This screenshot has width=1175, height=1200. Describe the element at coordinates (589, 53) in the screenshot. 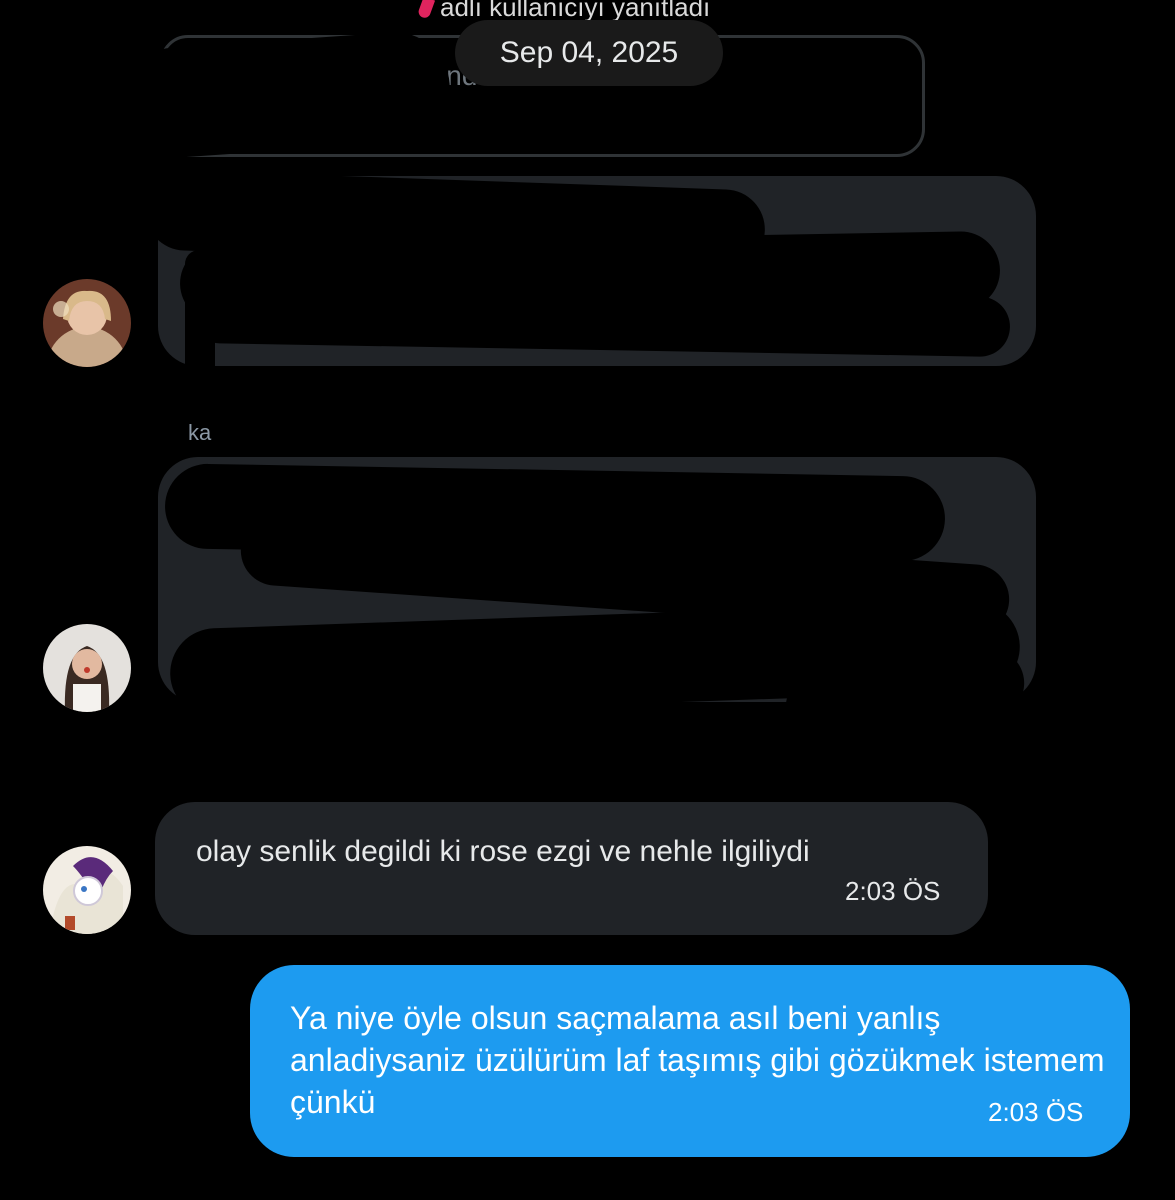

I see `date-separator: Sep 04, 2025` at that location.